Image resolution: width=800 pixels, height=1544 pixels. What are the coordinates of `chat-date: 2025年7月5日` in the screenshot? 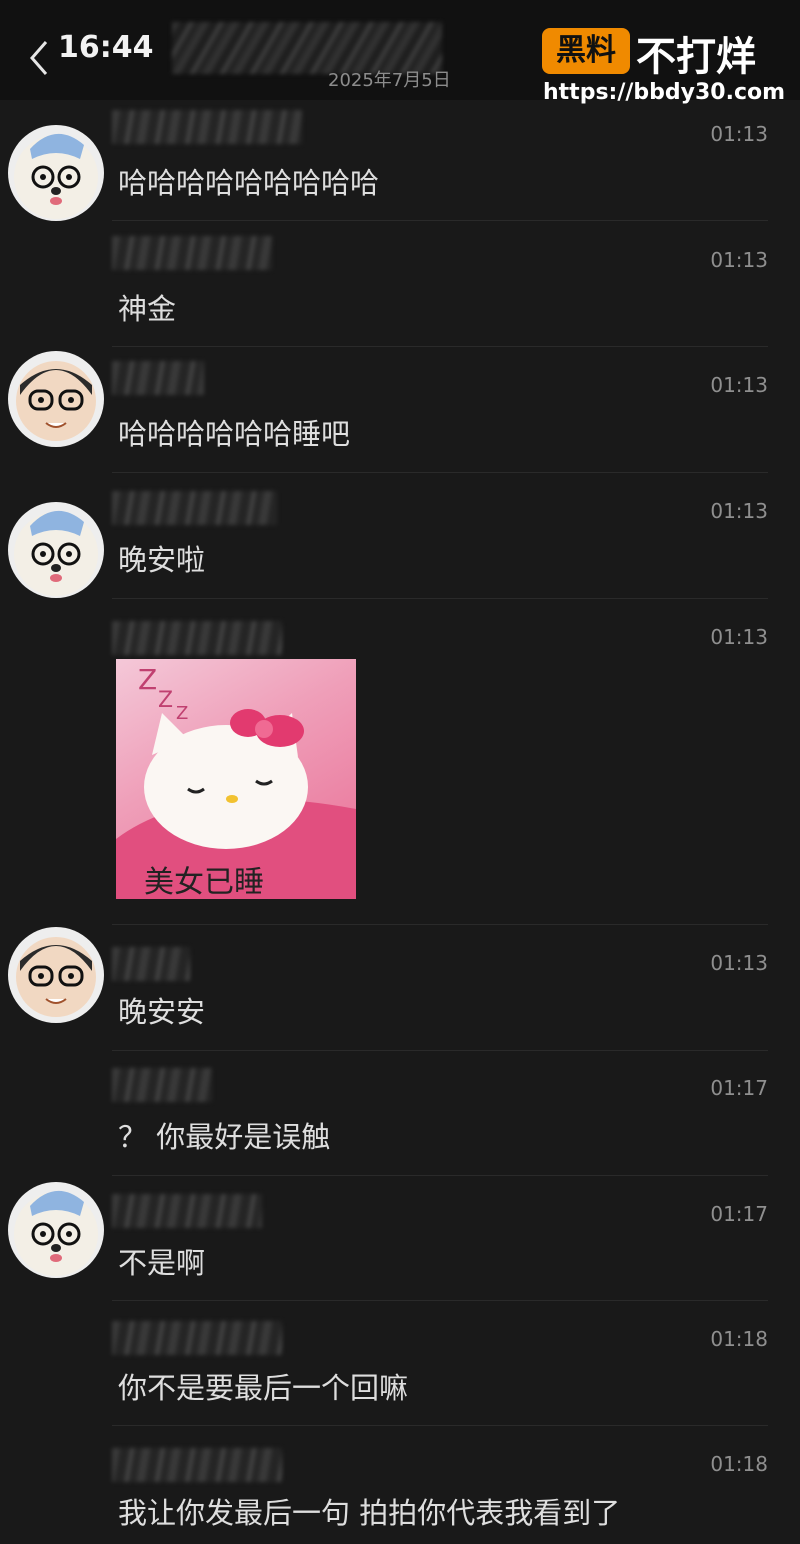 It's located at (389, 80).